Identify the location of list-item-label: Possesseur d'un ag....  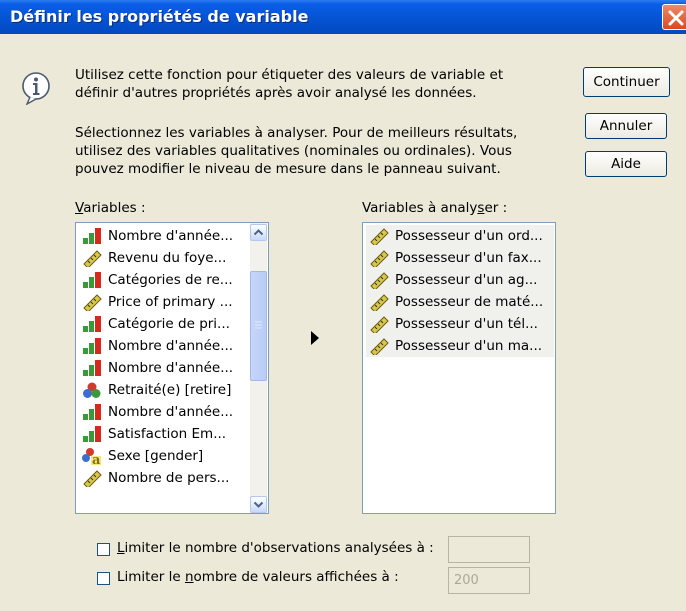
(466, 280).